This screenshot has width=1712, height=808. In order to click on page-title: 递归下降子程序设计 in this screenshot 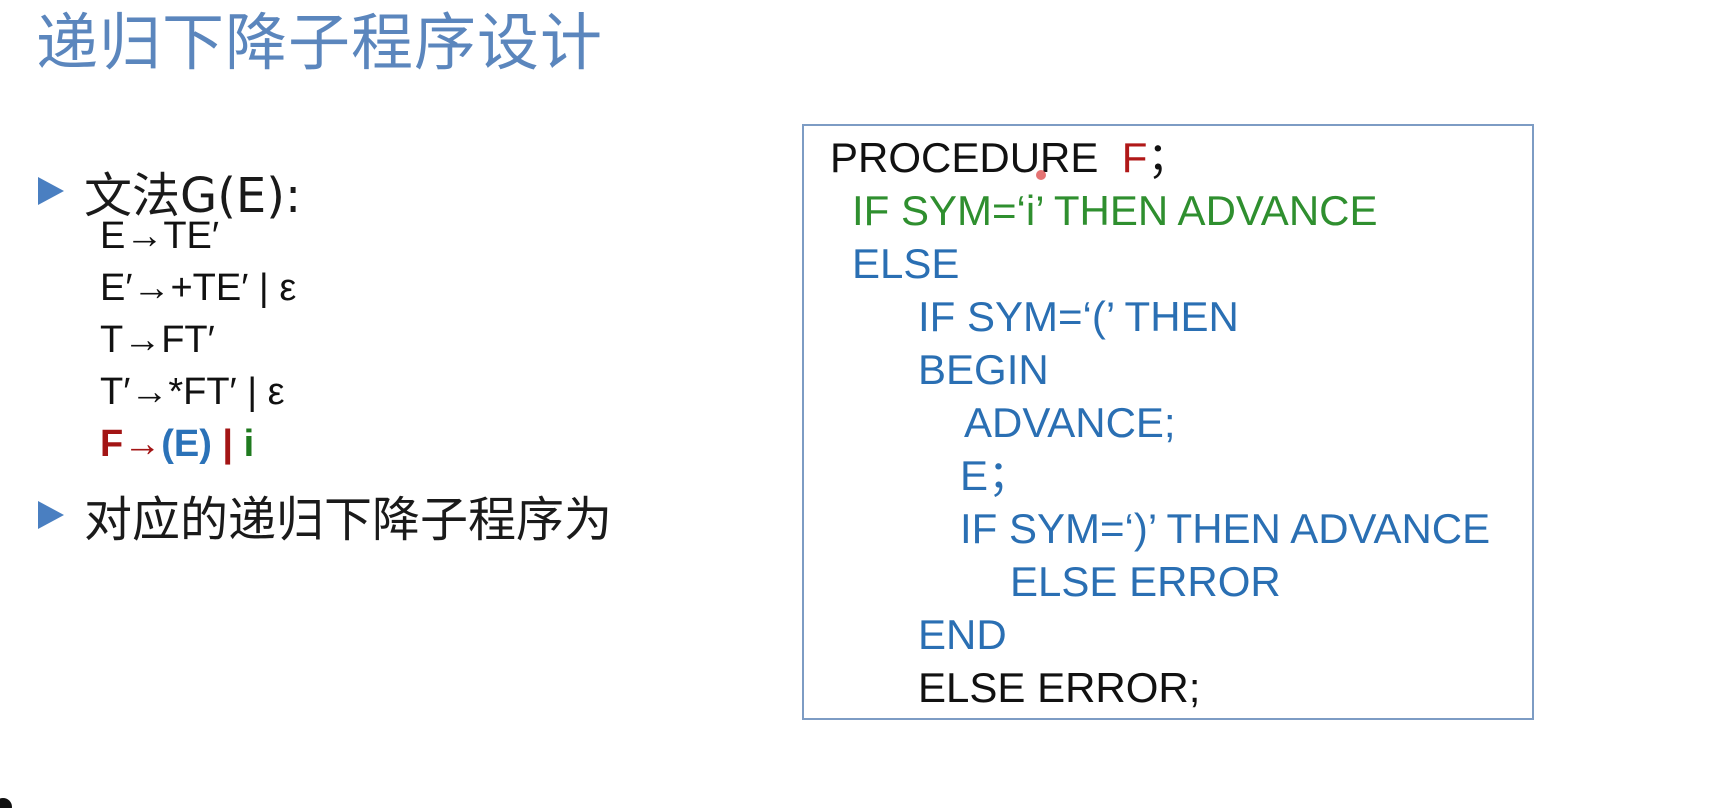, I will do `click(320, 42)`.